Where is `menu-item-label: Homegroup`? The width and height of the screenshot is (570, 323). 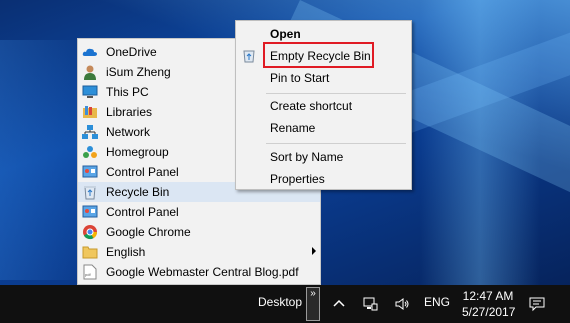 menu-item-label: Homegroup is located at coordinates (137, 152).